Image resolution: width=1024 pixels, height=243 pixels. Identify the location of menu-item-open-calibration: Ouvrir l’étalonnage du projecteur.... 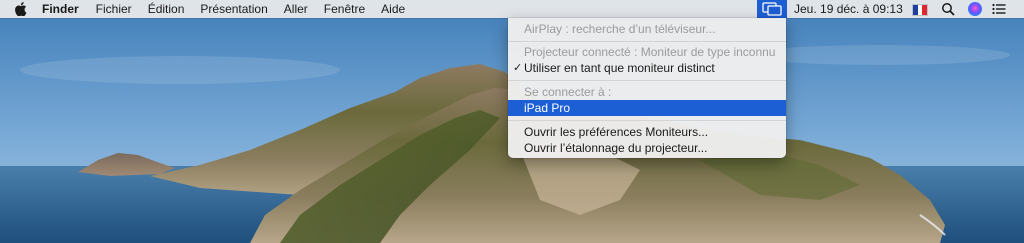
(647, 148).